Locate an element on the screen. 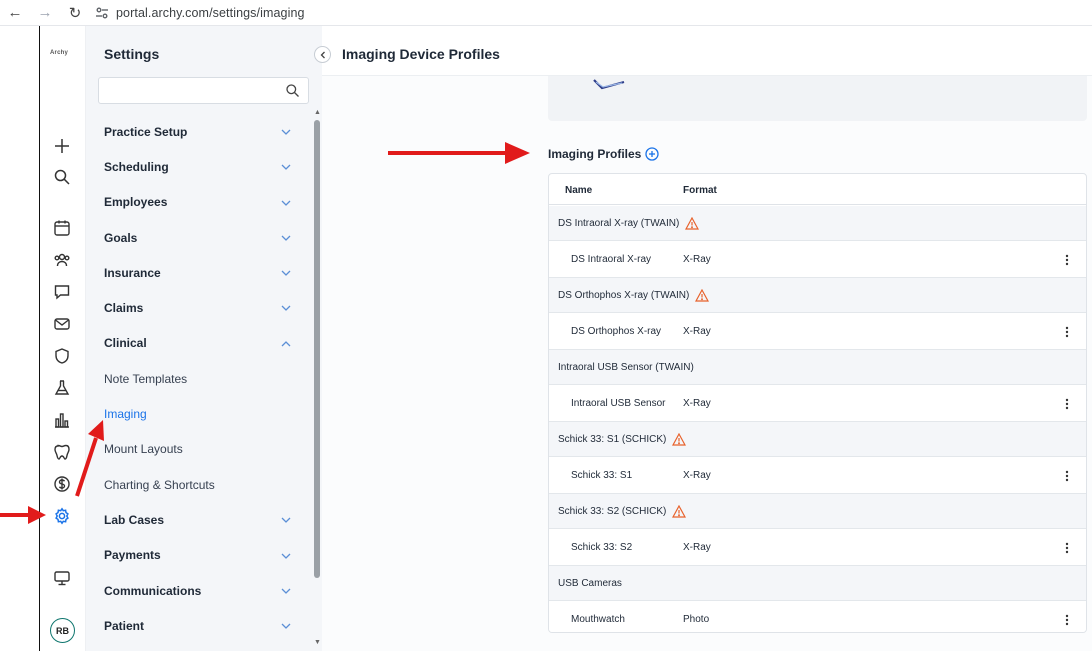 This screenshot has height=651, width=1092. settings-menu-item-note-templates: Note Templates is located at coordinates (199, 378).